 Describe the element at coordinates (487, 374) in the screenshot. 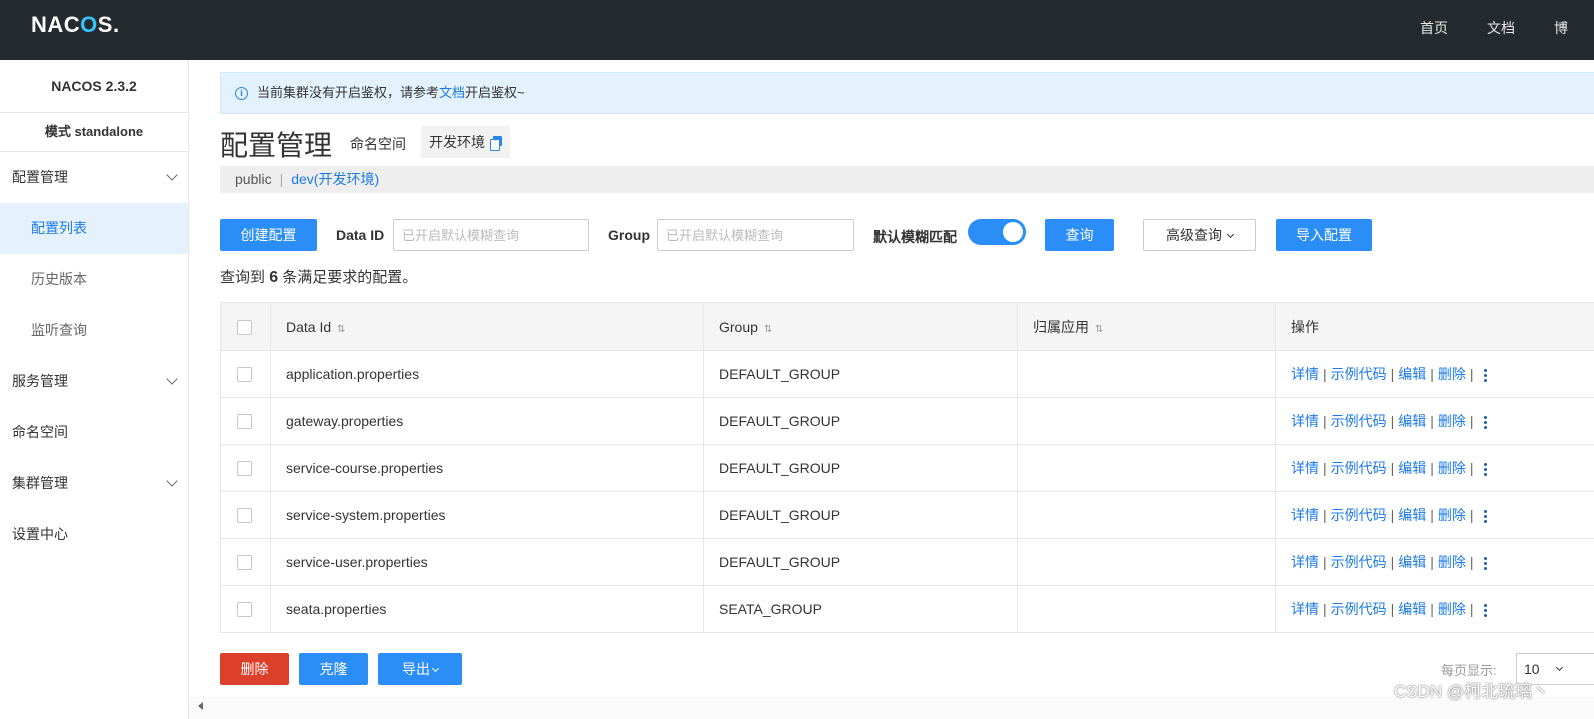

I see `data-id-cell: application.properties` at that location.